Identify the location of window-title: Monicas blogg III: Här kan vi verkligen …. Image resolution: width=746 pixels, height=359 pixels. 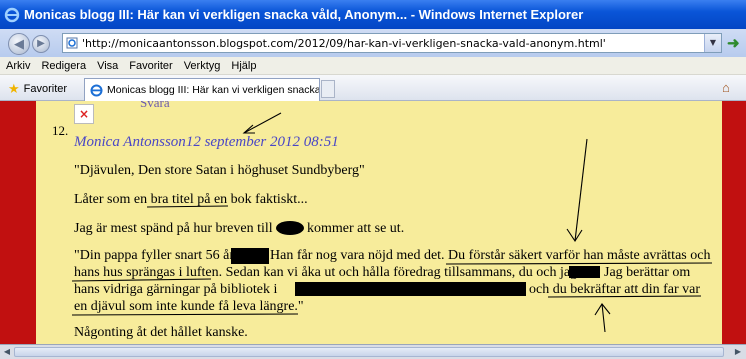
(304, 14).